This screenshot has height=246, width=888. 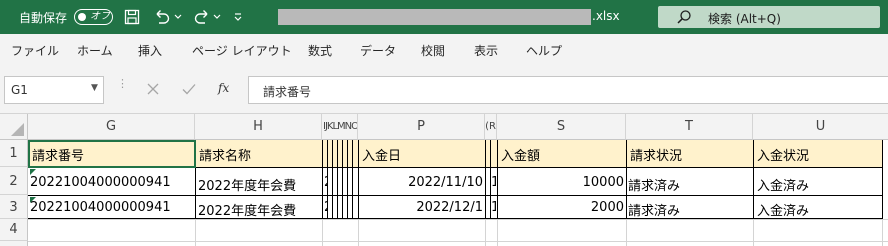 What do you see at coordinates (744, 19) in the screenshot?
I see `search-placeholder: 検索 (Alt+Q)` at bounding box center [744, 19].